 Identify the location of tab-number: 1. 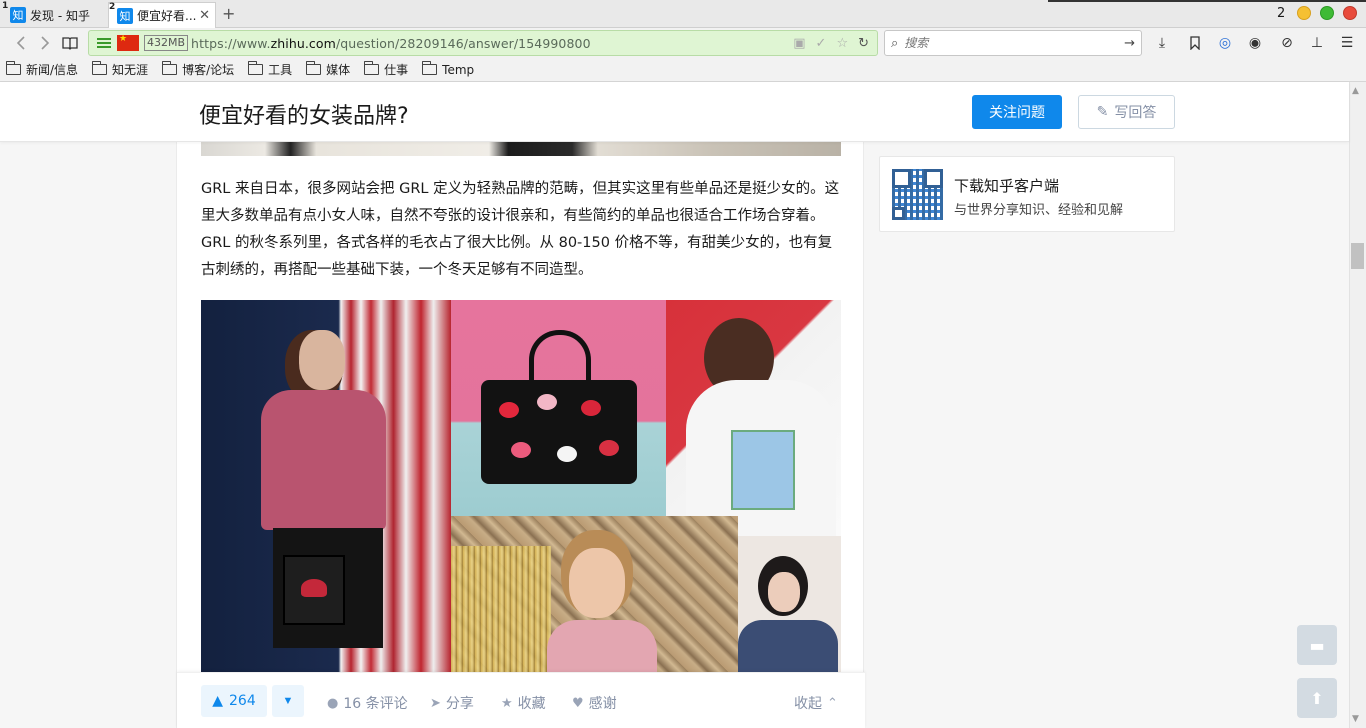
(5, 6).